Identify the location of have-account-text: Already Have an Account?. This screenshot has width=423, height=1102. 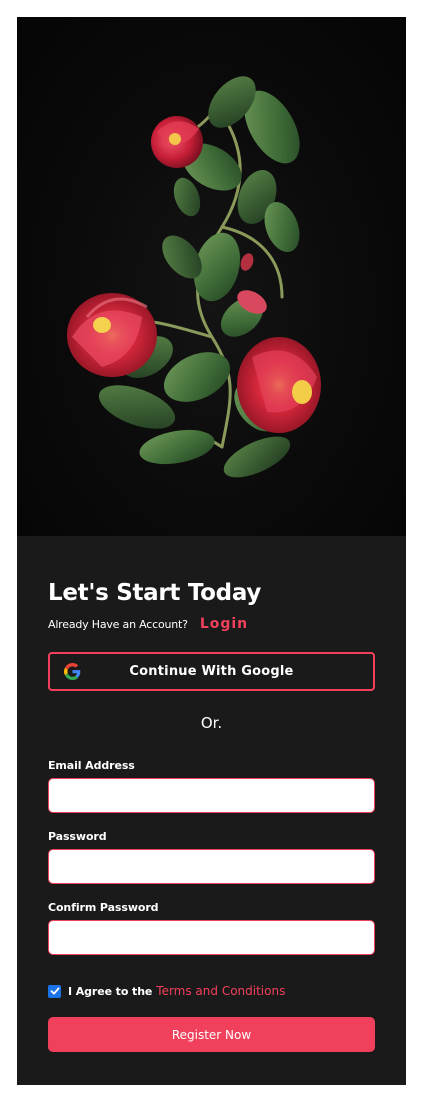
(118, 624).